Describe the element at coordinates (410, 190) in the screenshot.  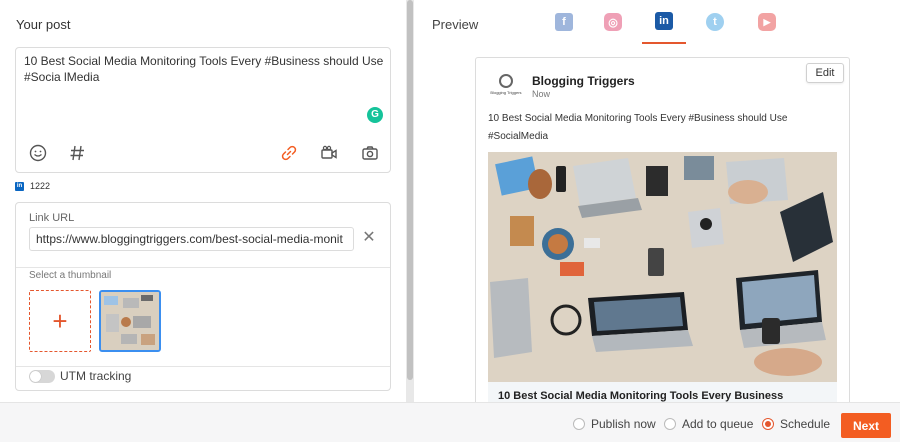
I see `scrollbar-thumb` at that location.